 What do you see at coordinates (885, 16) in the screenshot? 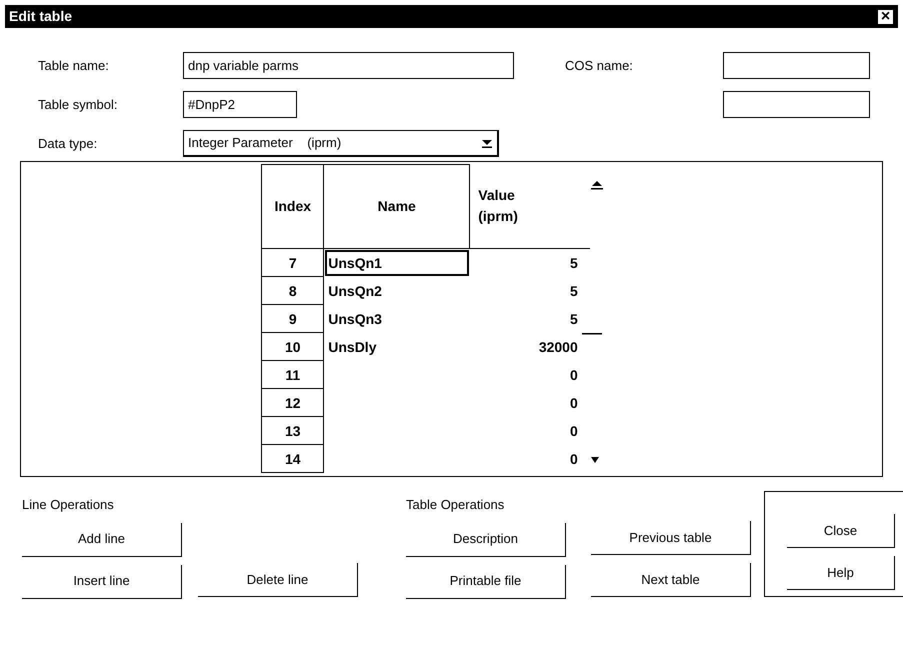
I see `close-button: ×` at bounding box center [885, 16].